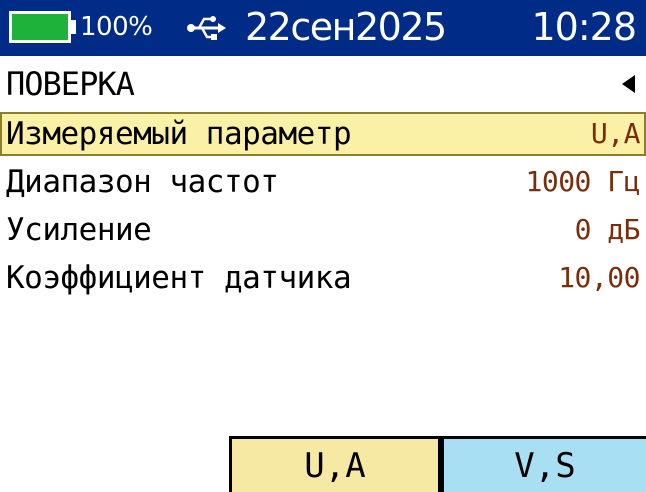  Describe the element at coordinates (73, 27) in the screenshot. I see `battery-tip` at that location.